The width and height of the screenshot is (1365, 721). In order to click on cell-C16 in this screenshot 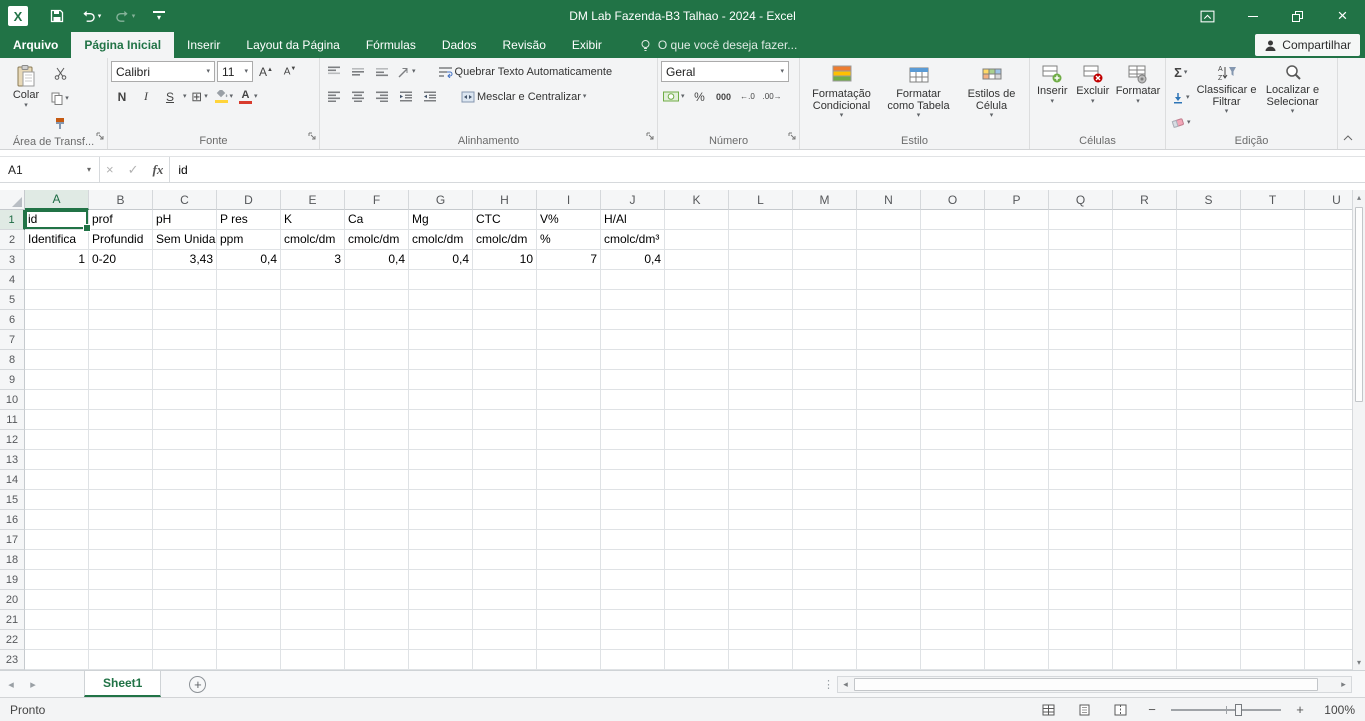, I will do `click(185, 520)`.